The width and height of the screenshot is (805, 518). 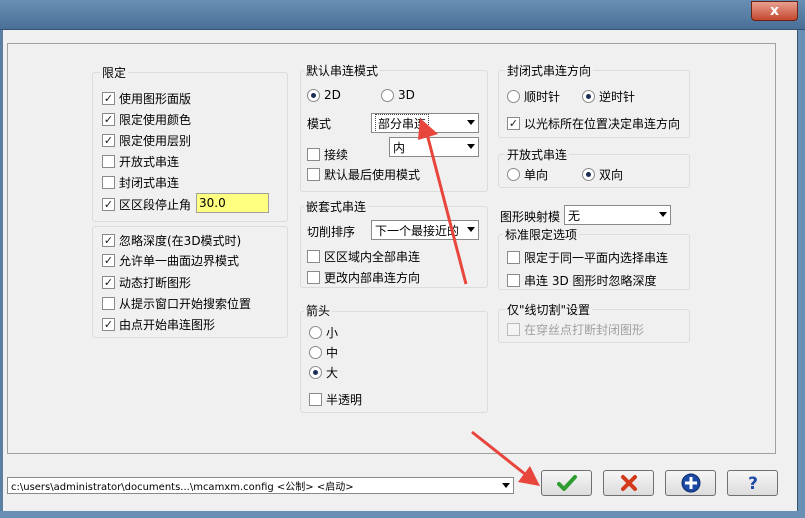 I want to click on help-button: ?, so click(x=752, y=483).